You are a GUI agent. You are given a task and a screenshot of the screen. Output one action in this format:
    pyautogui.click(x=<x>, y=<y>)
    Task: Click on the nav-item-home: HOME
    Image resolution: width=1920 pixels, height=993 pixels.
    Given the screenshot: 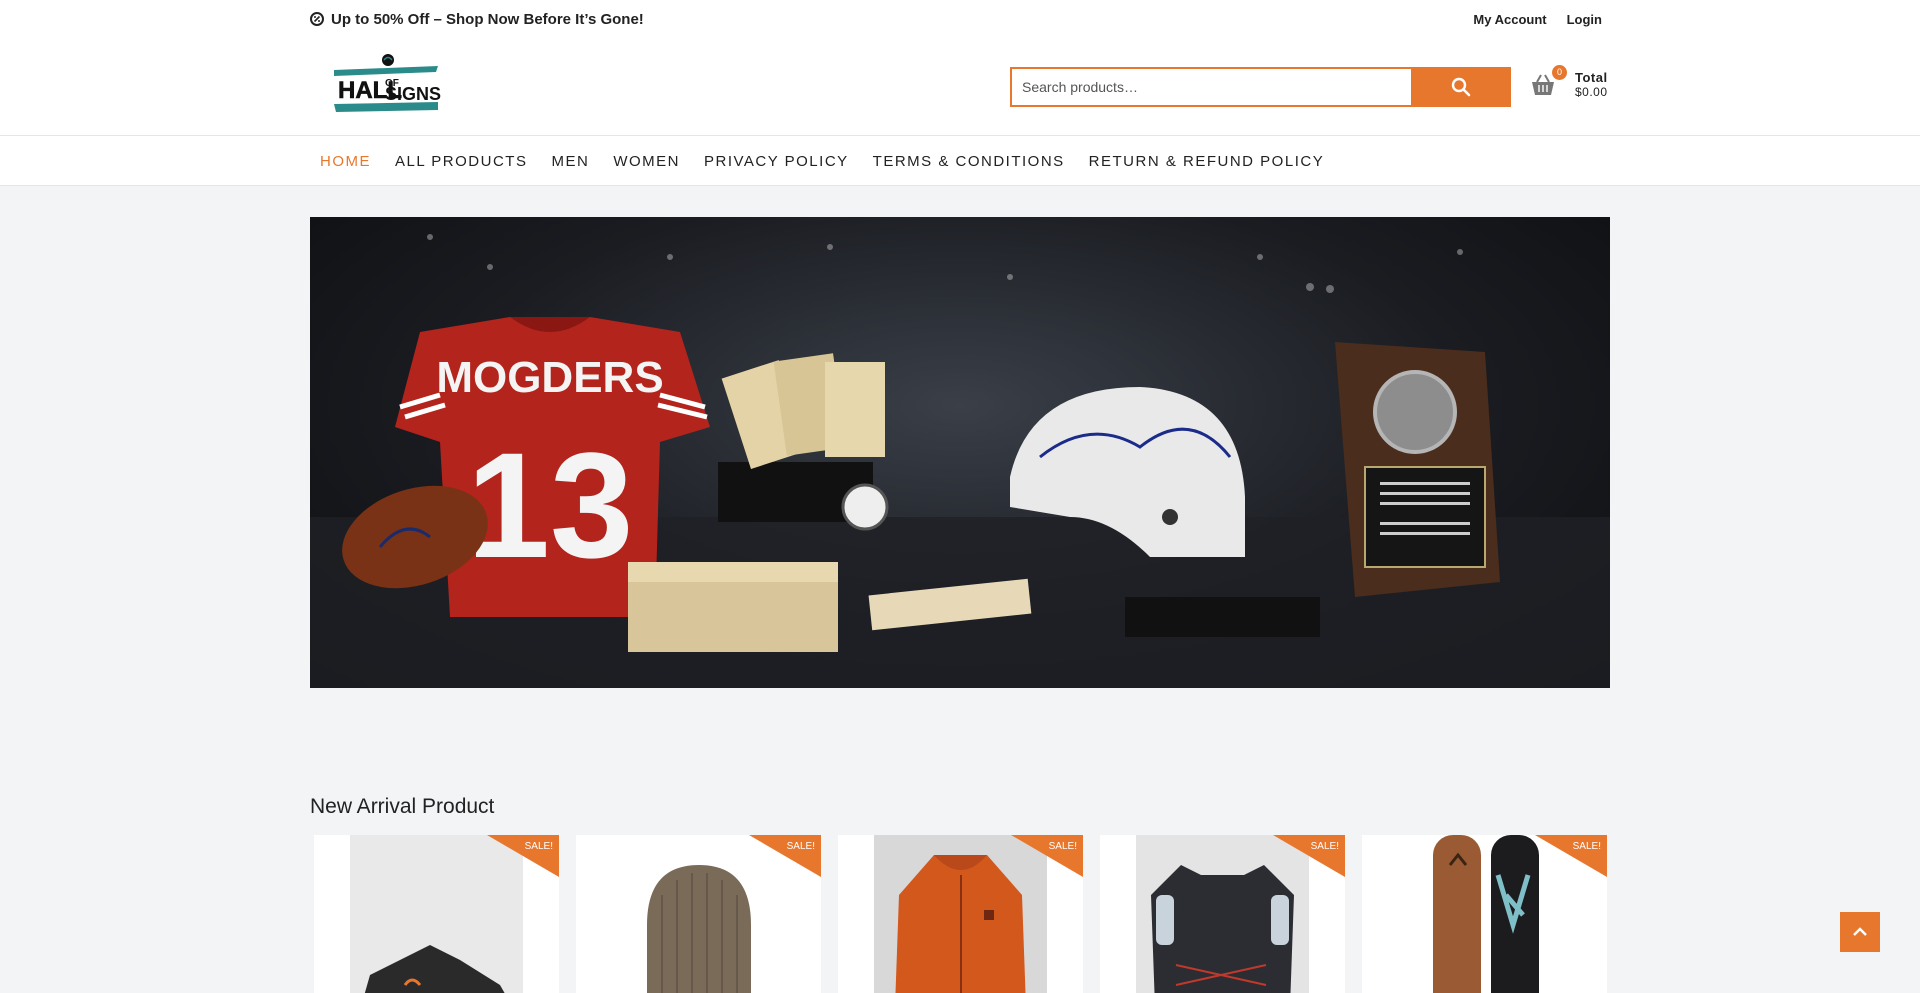 What is the action you would take?
    pyautogui.click(x=345, y=161)
    